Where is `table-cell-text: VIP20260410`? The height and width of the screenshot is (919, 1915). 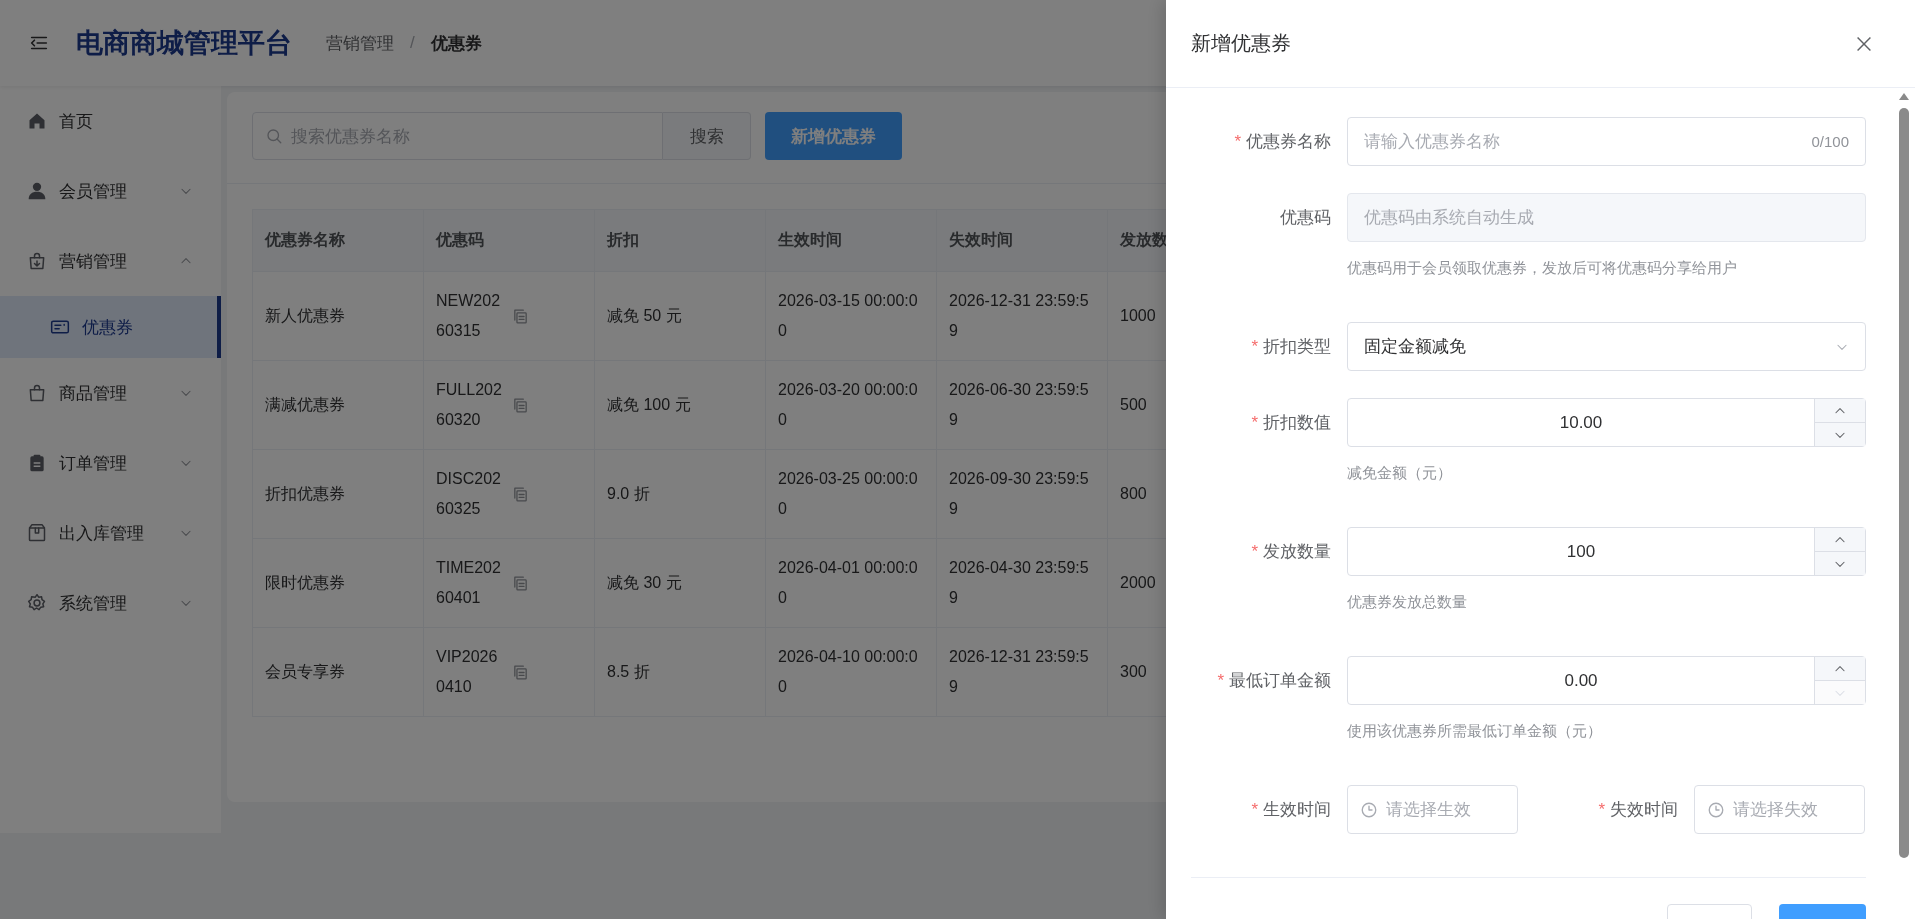
table-cell-text: VIP20260410 is located at coordinates (467, 672).